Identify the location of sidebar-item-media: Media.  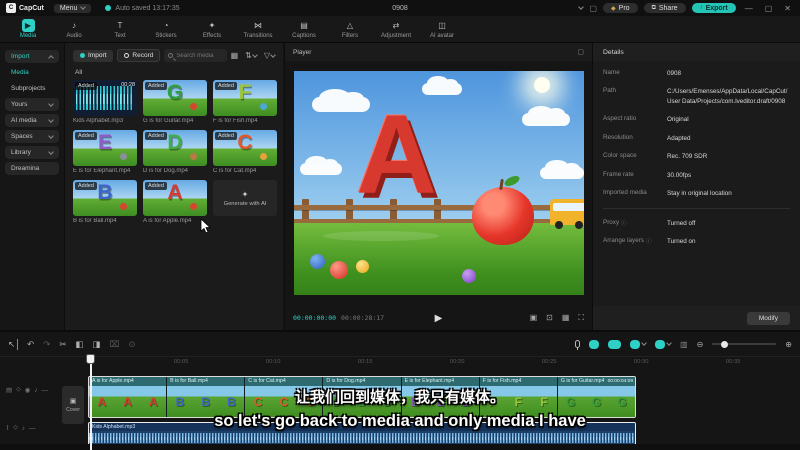
(32, 72).